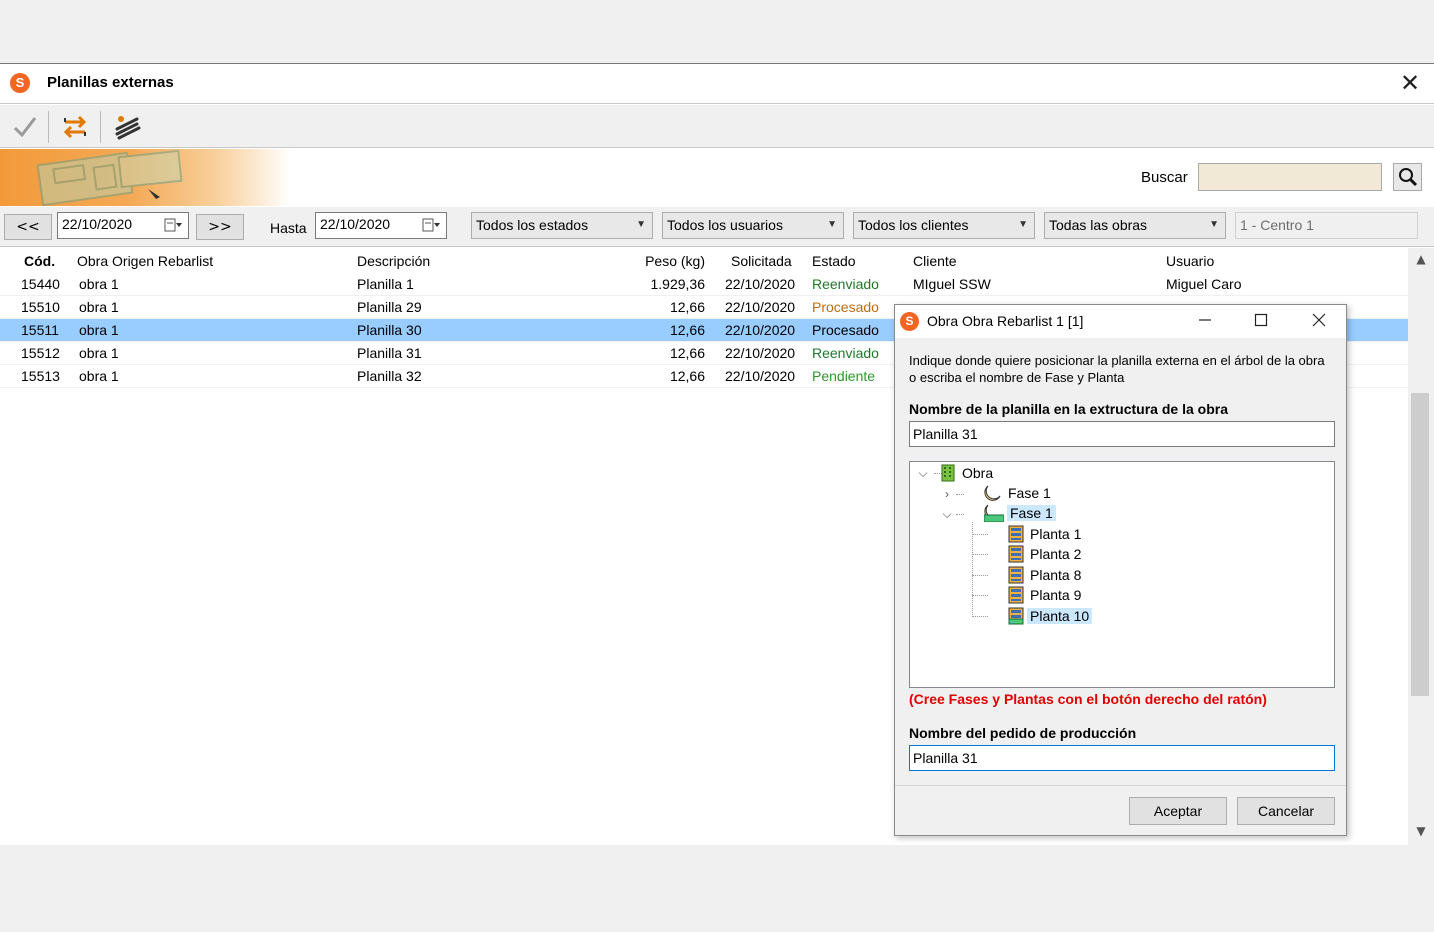 This screenshot has width=1434, height=932. What do you see at coordinates (725, 225) in the screenshot?
I see `usuario-select-value: Todos los usuarios` at bounding box center [725, 225].